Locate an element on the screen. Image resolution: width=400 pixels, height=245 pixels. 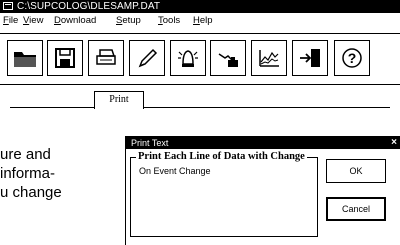
exit-door-icon is located at coordinates (310, 58).